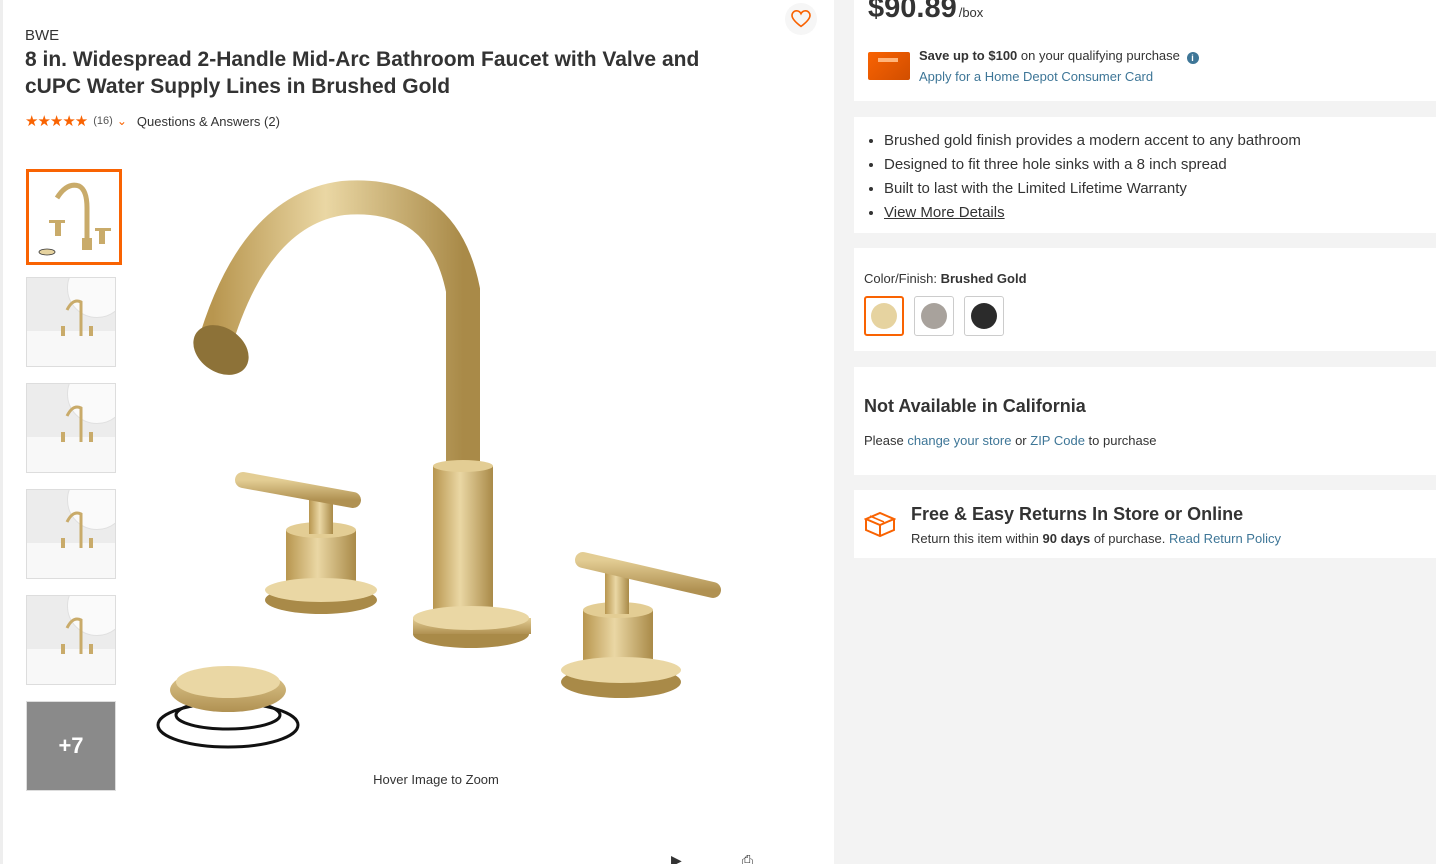 The image size is (1436, 864). What do you see at coordinates (886, 440) in the screenshot?
I see `avail-prefix: Please` at bounding box center [886, 440].